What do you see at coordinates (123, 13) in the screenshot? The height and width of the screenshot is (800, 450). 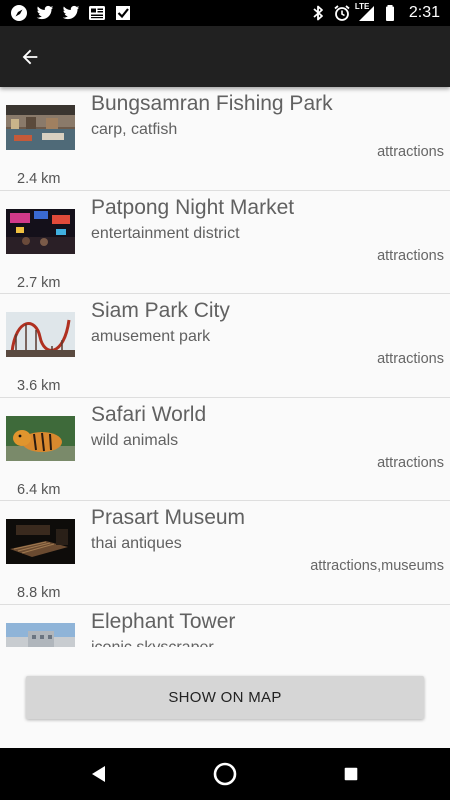 I see `checklist-icon` at bounding box center [123, 13].